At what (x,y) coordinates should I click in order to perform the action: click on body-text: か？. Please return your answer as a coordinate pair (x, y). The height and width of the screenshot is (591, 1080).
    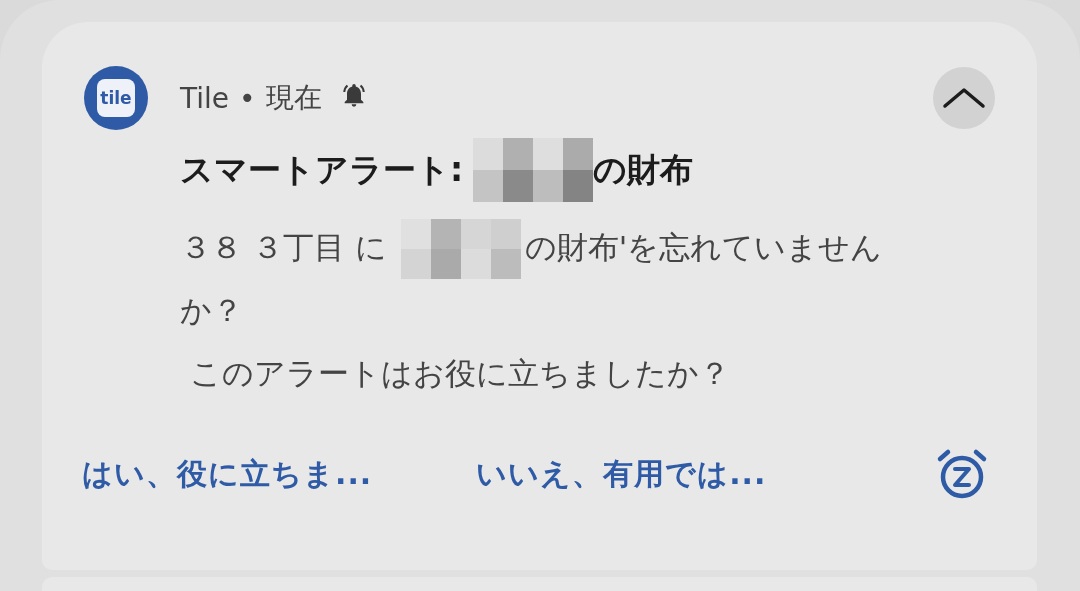
    Looking at the image, I should click on (211, 310).